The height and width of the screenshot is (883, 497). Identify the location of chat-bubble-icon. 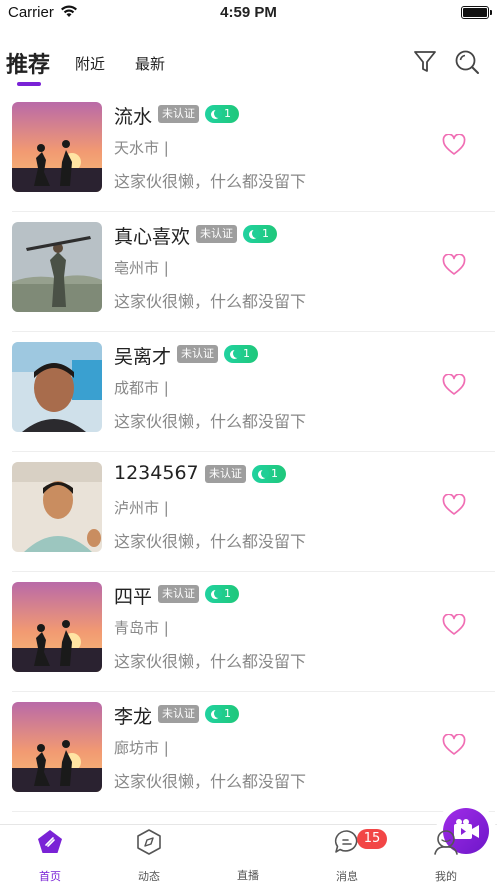
(346, 841).